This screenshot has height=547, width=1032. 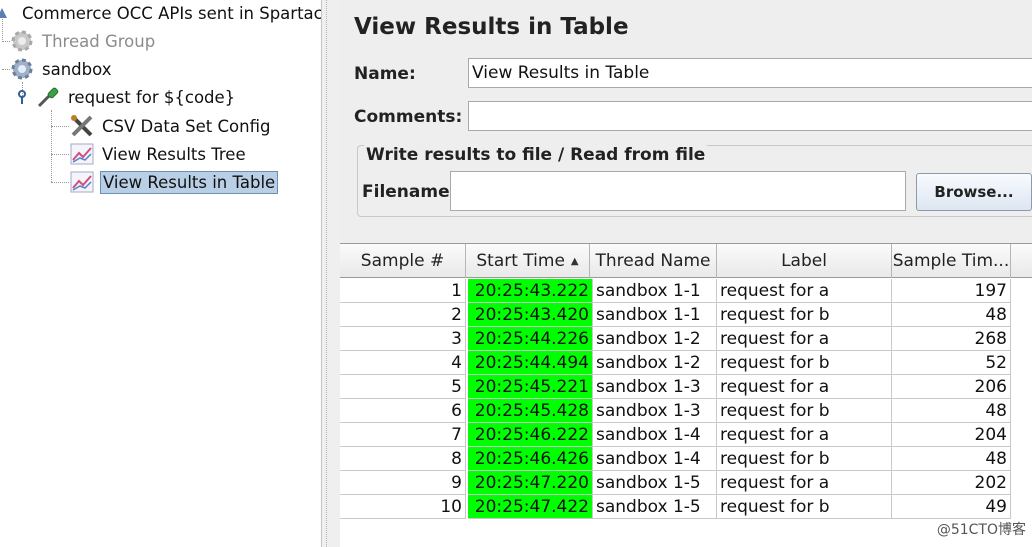 I want to click on table-row: 10 20:25:47.422 sandbox 1-5 request for b 49, so click(x=686, y=507).